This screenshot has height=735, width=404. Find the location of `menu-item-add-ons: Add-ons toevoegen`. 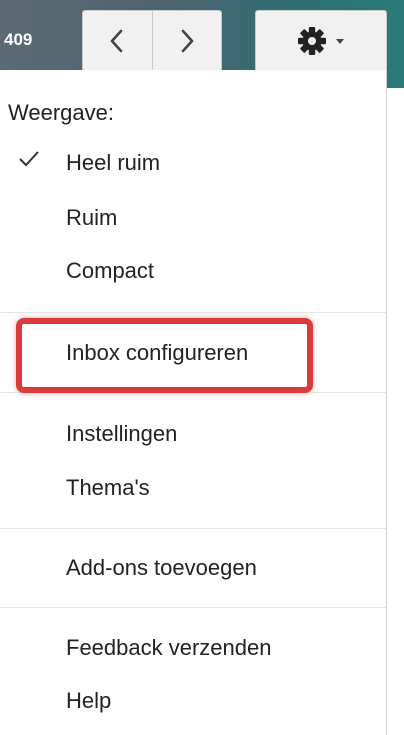

menu-item-add-ons: Add-ons toevoegen is located at coordinates (161, 568).